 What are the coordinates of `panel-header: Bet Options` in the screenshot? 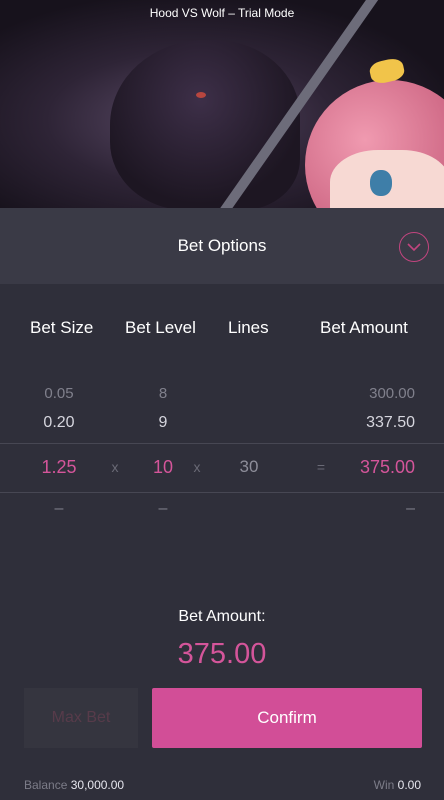 It's located at (222, 246).